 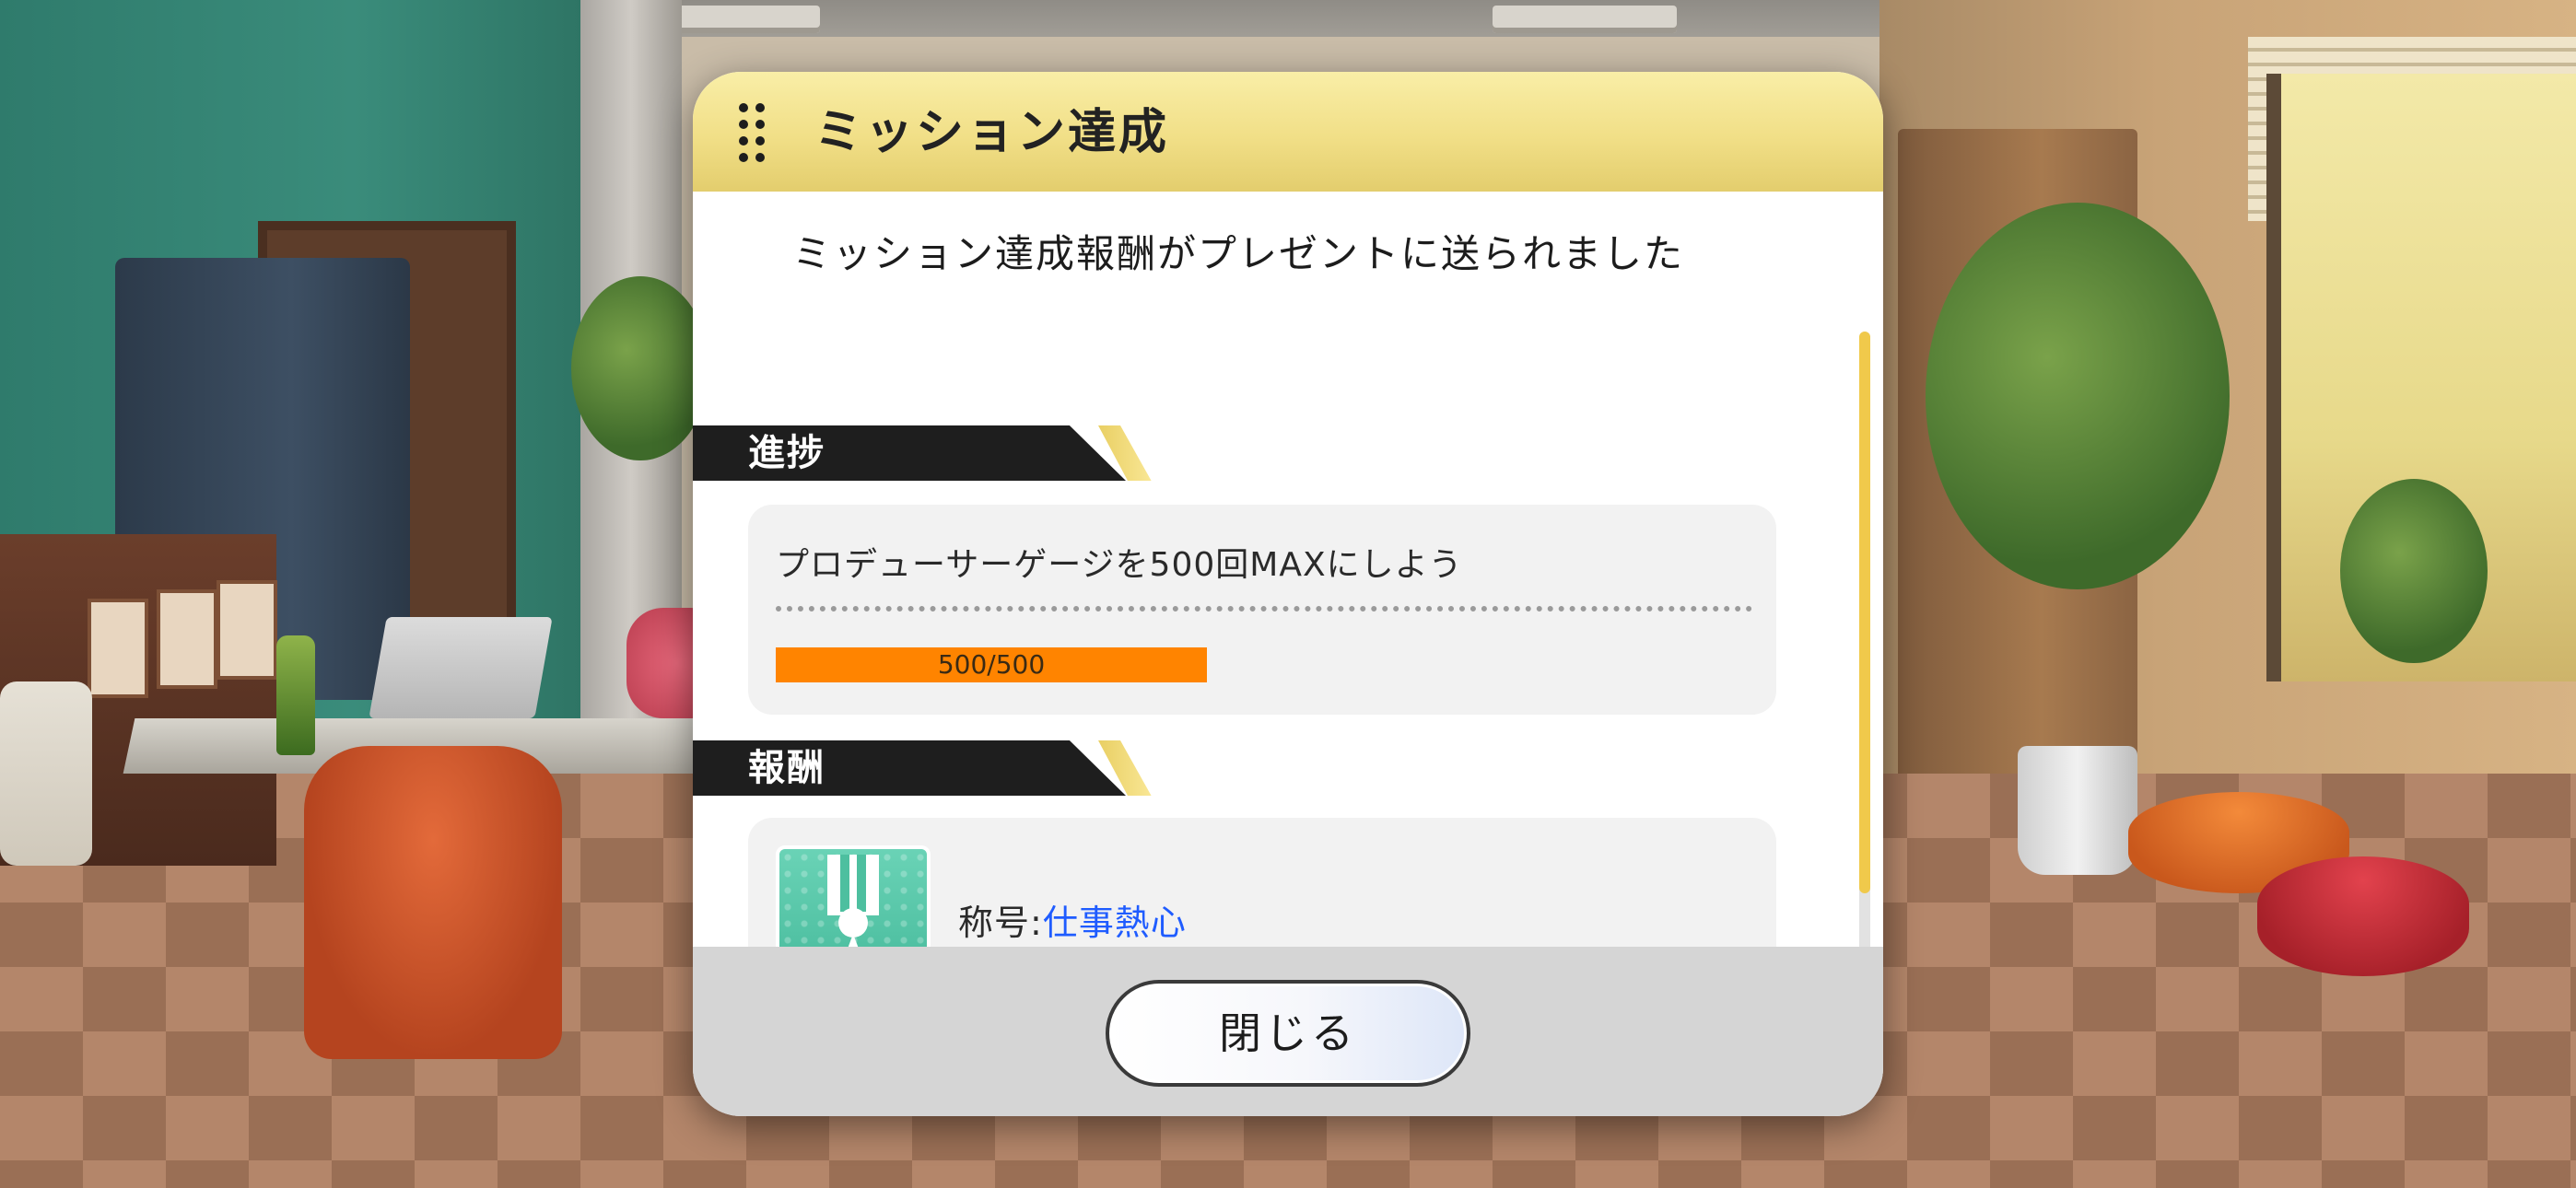 I want to click on ceiling-lamp, so click(x=1585, y=19).